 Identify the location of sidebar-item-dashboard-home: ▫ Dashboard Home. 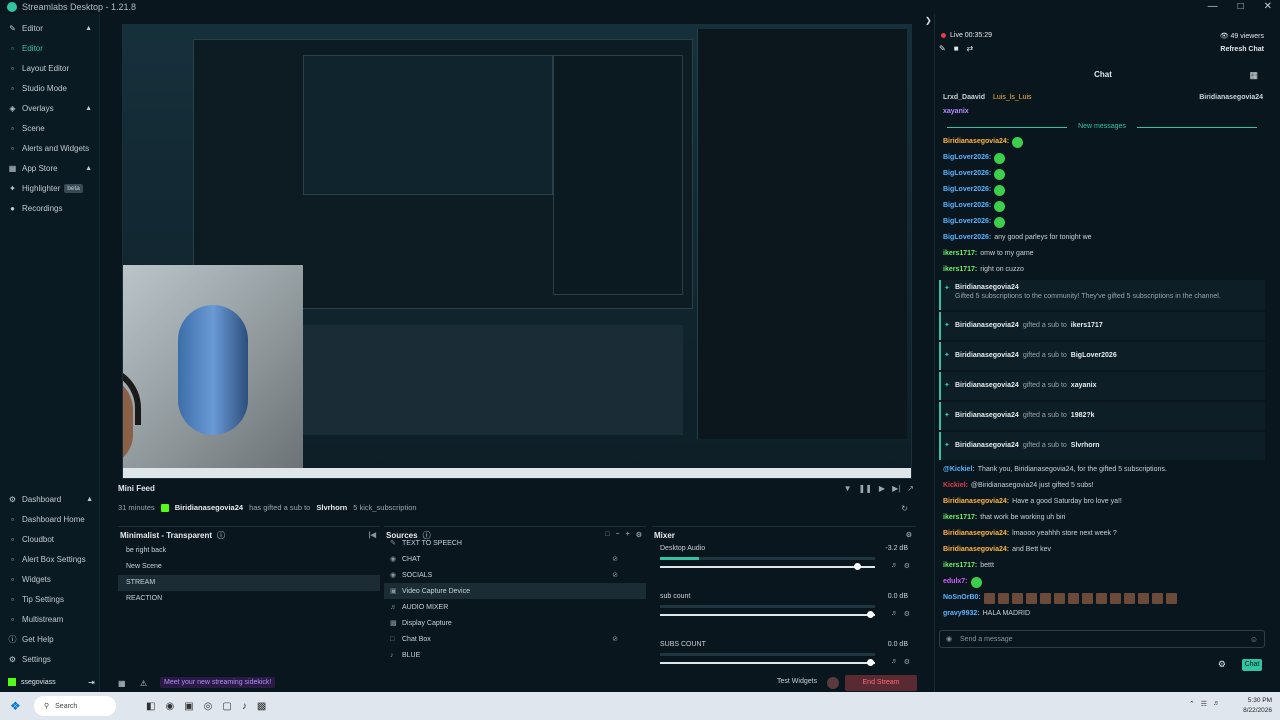
(50, 519).